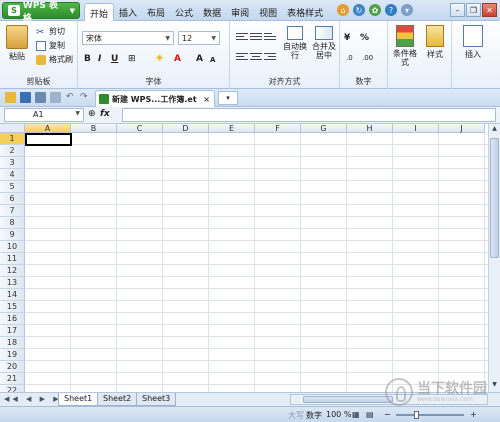 The height and width of the screenshot is (422, 500). I want to click on column-header: H, so click(370, 128).